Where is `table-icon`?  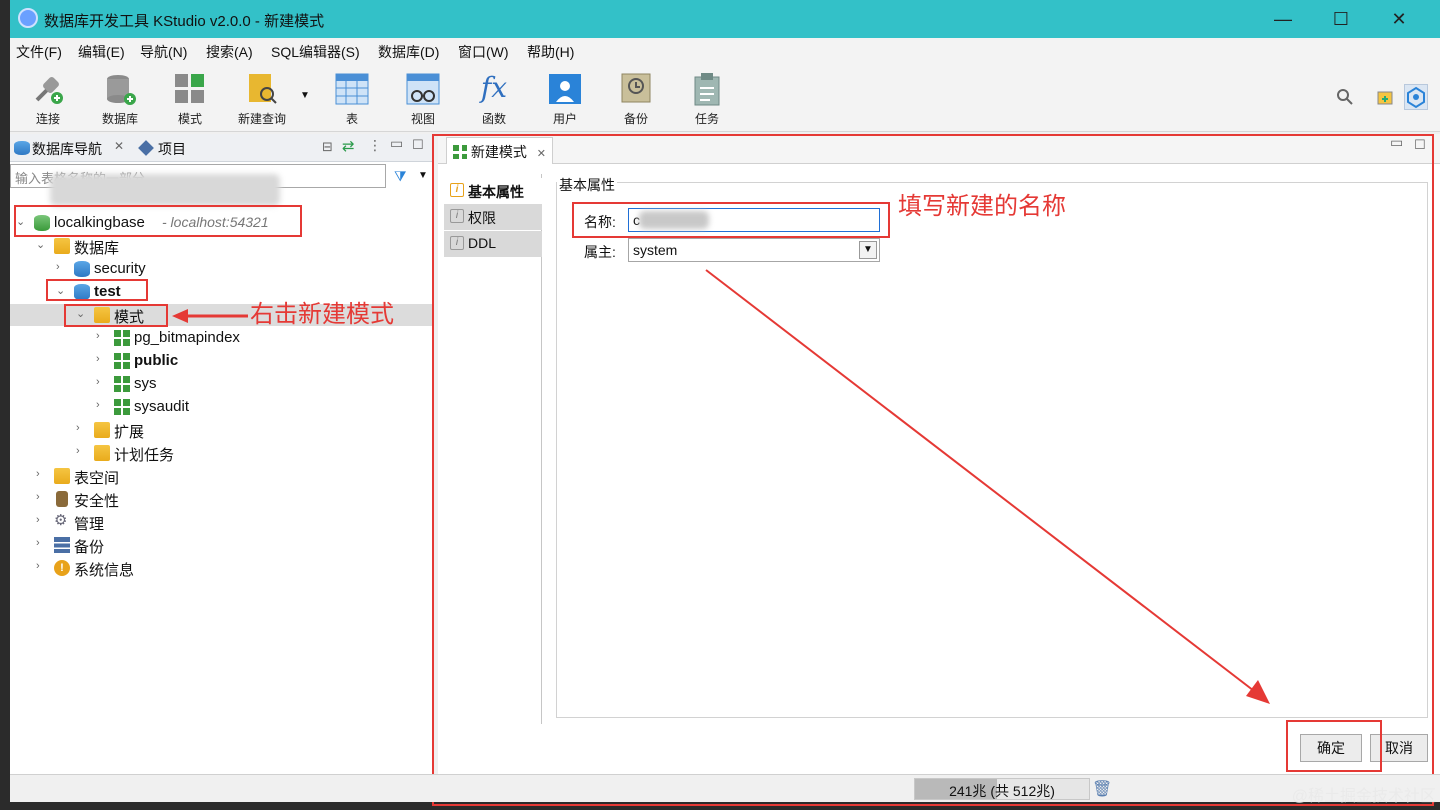 table-icon is located at coordinates (352, 89).